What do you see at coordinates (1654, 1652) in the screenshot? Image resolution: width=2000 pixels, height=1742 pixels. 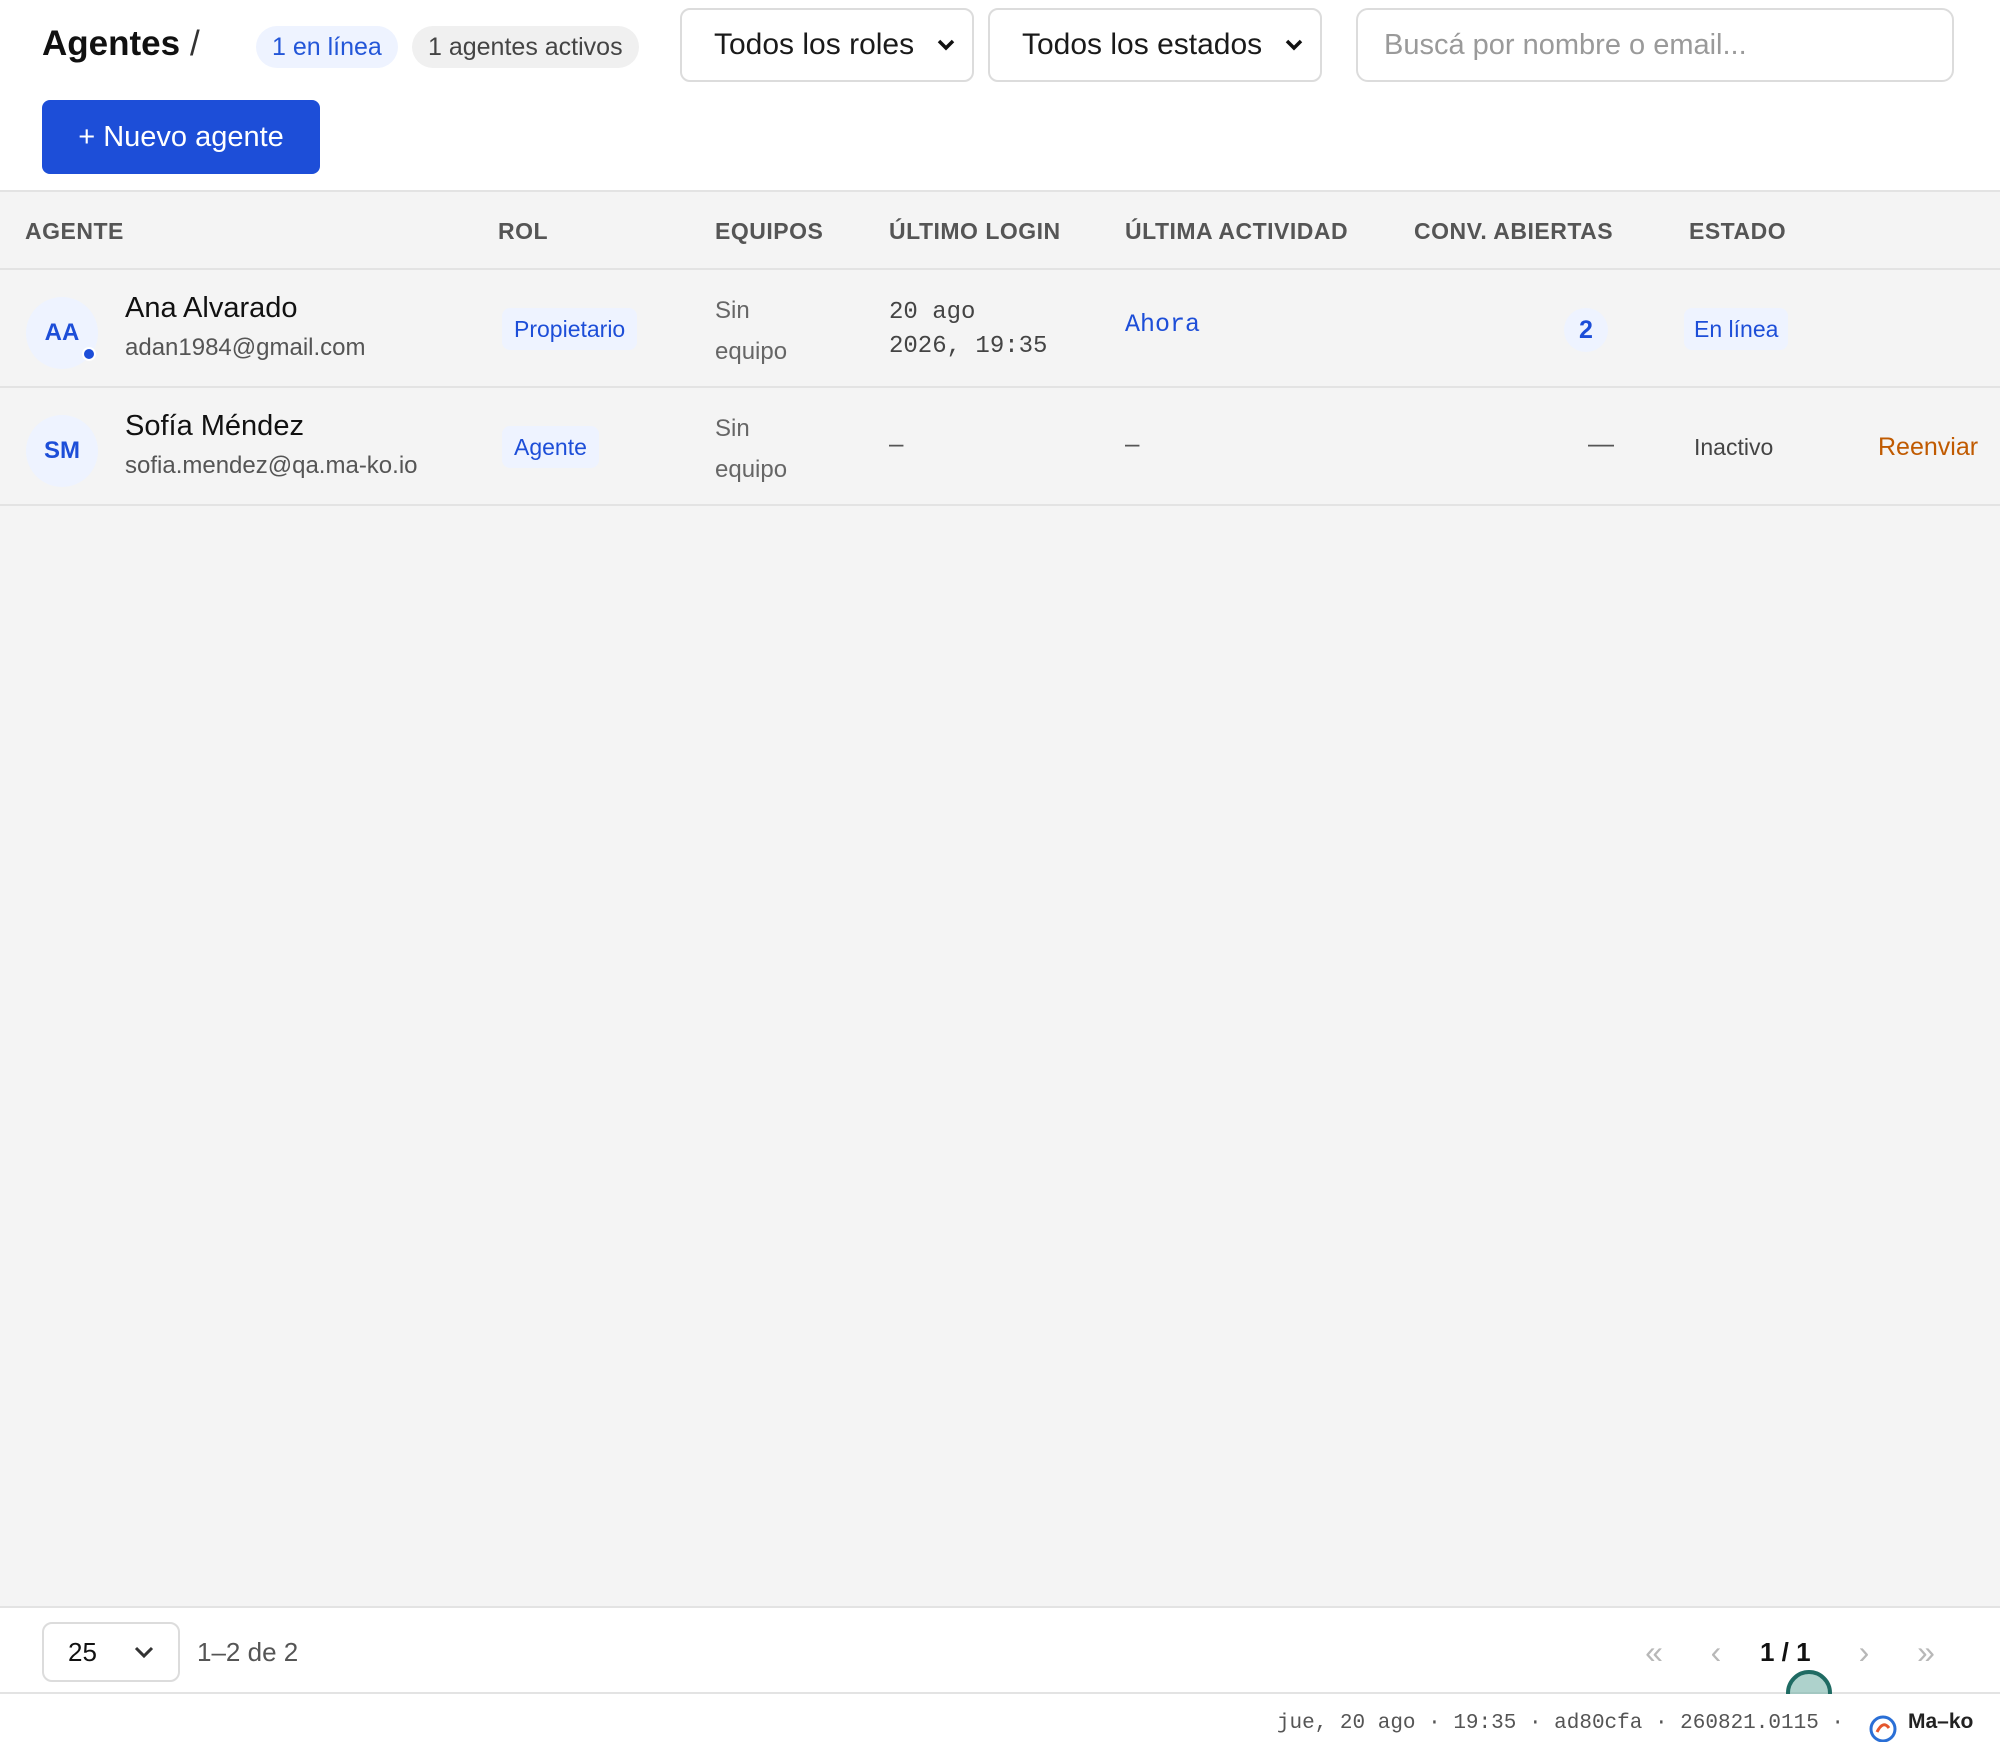 I see `first-page-button: «` at bounding box center [1654, 1652].